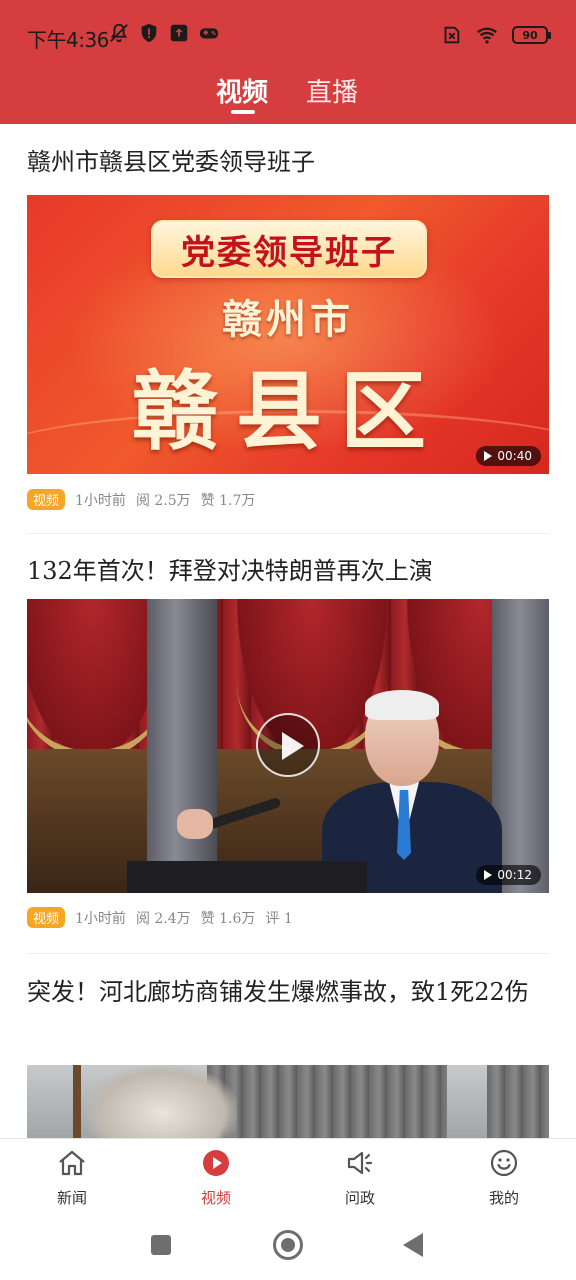 The height and width of the screenshot is (1280, 576). What do you see at coordinates (504, 1163) in the screenshot?
I see `smiley-icon` at bounding box center [504, 1163].